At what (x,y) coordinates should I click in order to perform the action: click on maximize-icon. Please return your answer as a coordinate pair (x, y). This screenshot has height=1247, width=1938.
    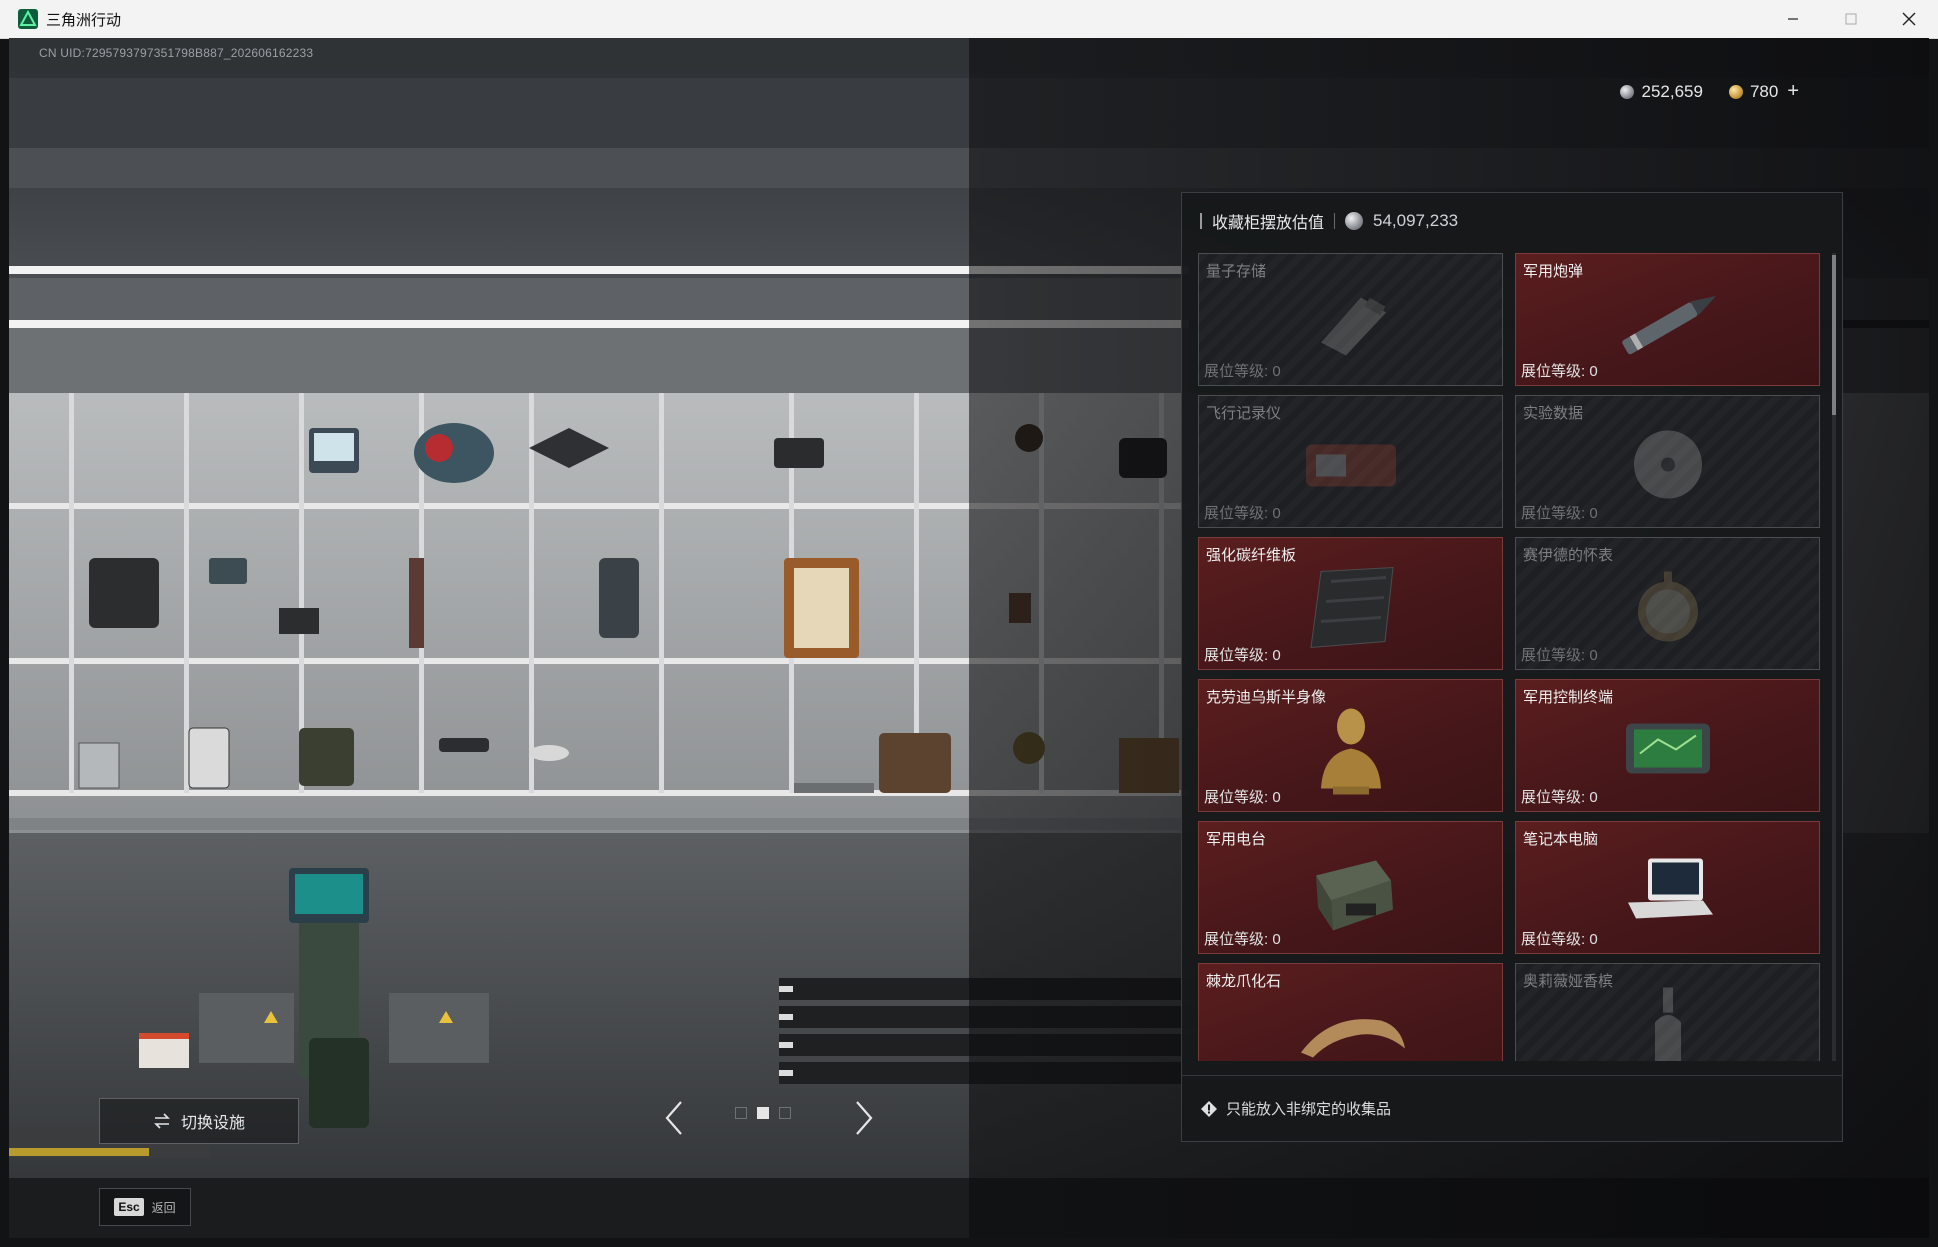
    Looking at the image, I should click on (1851, 19).